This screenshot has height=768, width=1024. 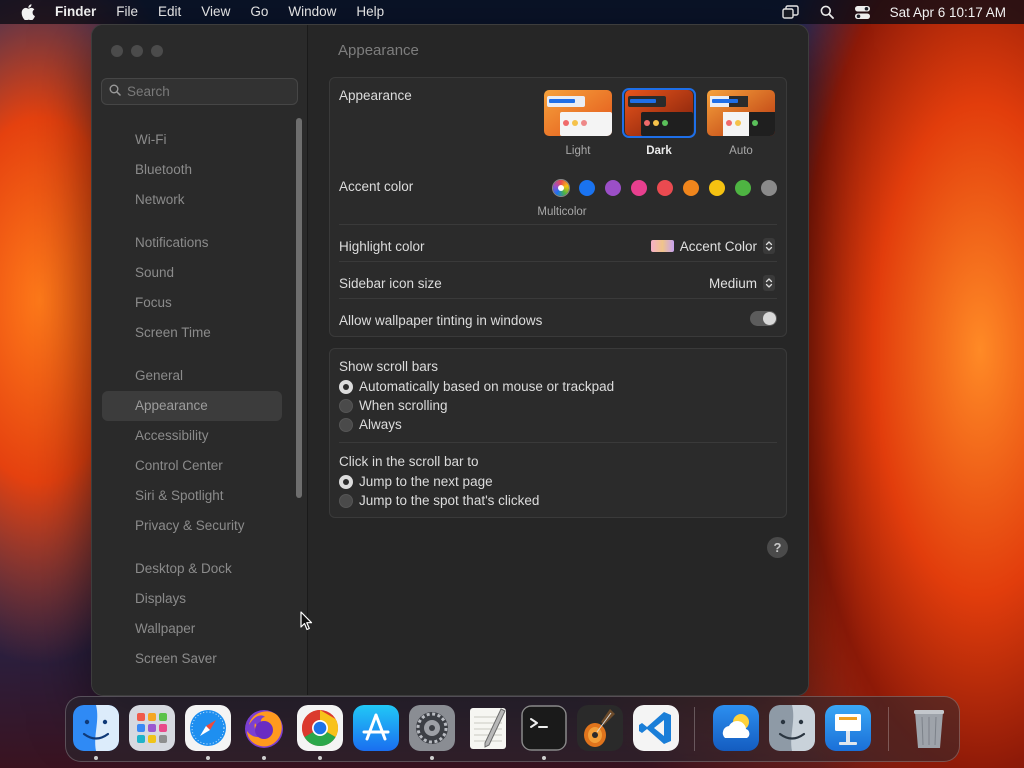 What do you see at coordinates (449, 500) in the screenshot?
I see `click-scroll-option-spot-label: Jump to the spot that's clicked` at bounding box center [449, 500].